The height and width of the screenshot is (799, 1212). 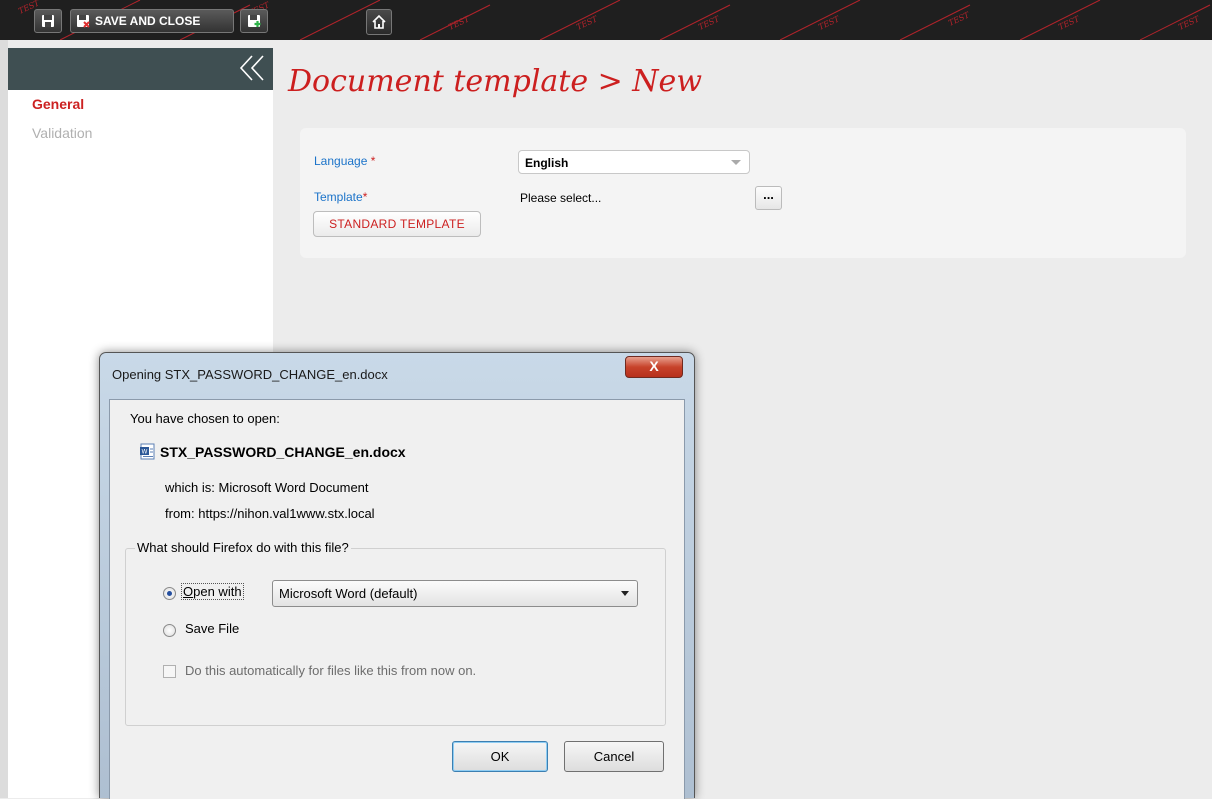 What do you see at coordinates (341, 197) in the screenshot?
I see `template-label: Template*` at bounding box center [341, 197].